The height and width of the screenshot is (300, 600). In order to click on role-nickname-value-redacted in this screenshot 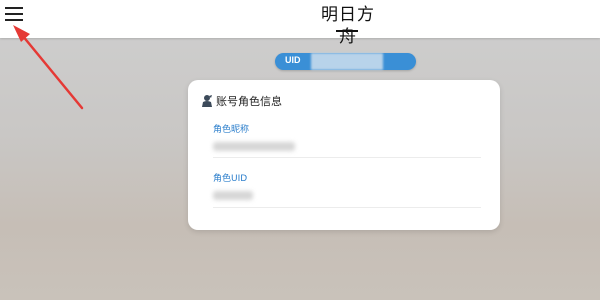, I will do `click(254, 146)`.